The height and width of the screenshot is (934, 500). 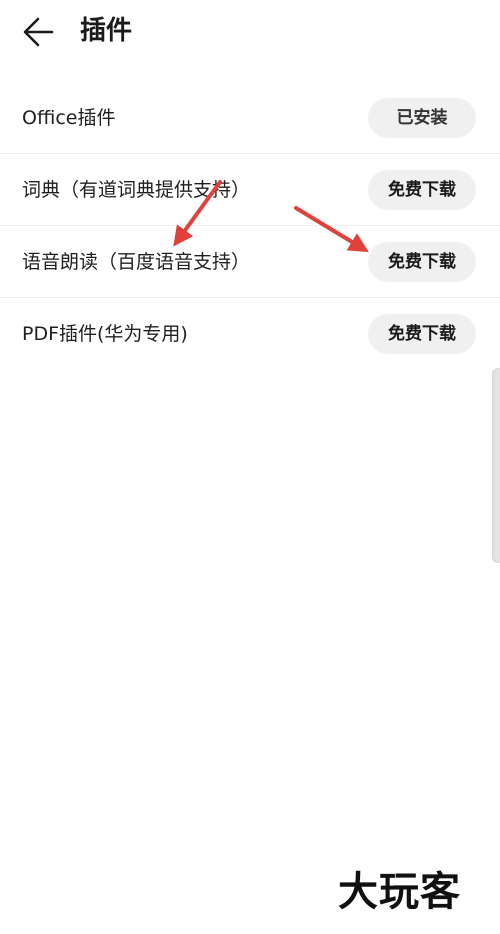 I want to click on download-button-dictionary: 免费下载, so click(x=422, y=190).